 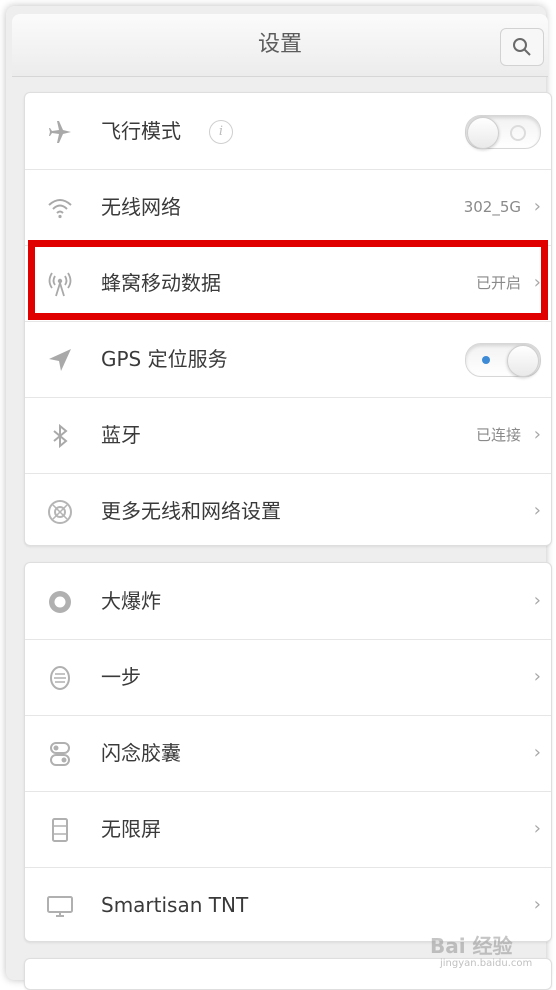 What do you see at coordinates (60, 906) in the screenshot?
I see `monitor-icon` at bounding box center [60, 906].